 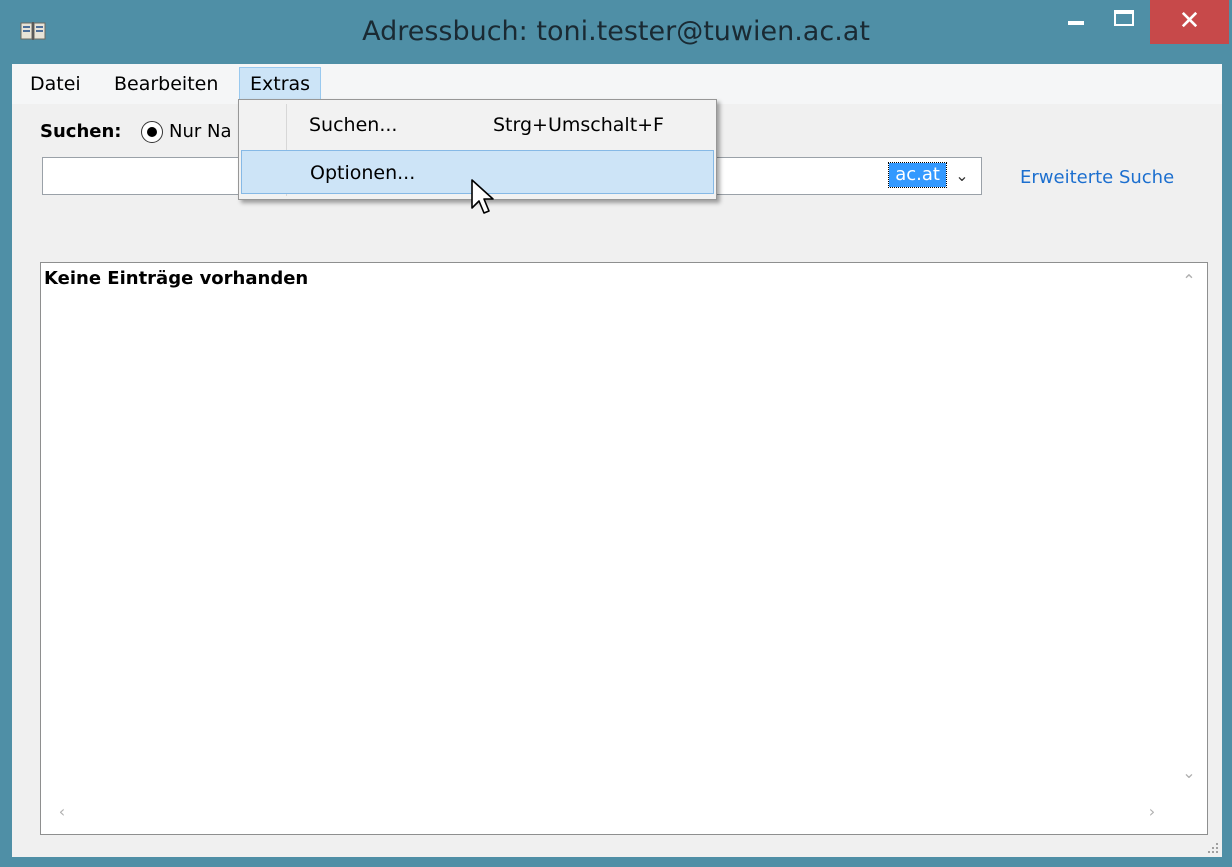 I want to click on advanced-search-link: Erweiterte Suche, so click(x=1097, y=178).